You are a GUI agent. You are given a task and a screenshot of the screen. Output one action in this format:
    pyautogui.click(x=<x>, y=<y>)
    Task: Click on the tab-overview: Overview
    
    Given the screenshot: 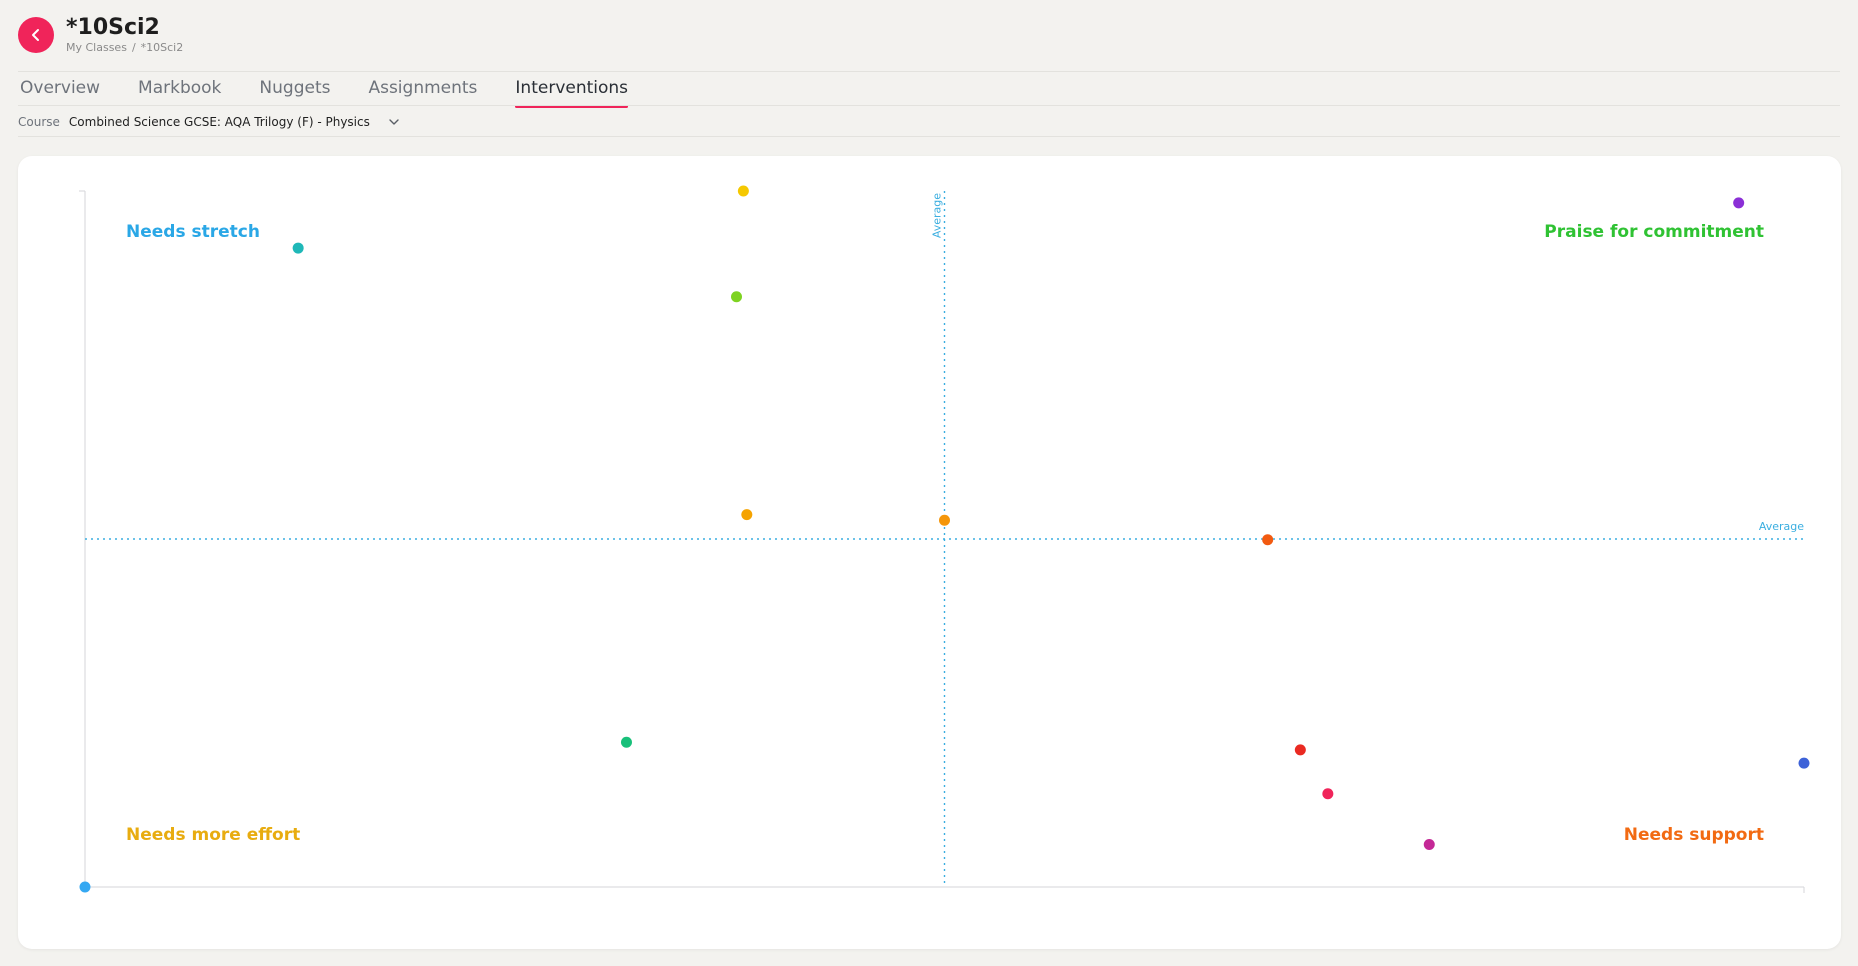 What is the action you would take?
    pyautogui.click(x=60, y=90)
    